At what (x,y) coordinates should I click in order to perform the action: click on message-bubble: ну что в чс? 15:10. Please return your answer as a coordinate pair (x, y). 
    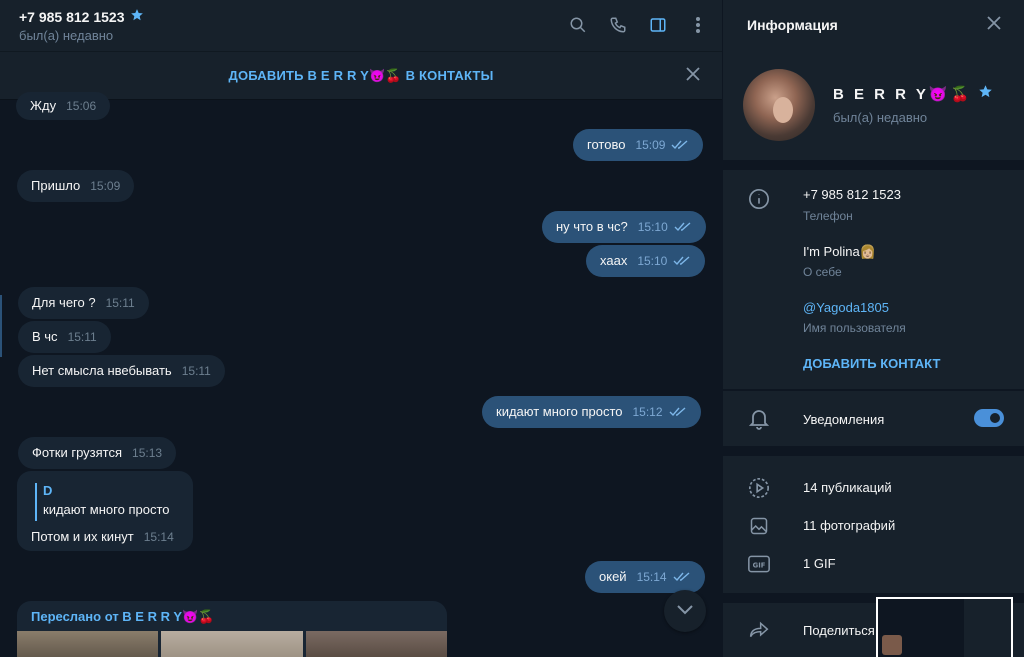
    Looking at the image, I should click on (624, 227).